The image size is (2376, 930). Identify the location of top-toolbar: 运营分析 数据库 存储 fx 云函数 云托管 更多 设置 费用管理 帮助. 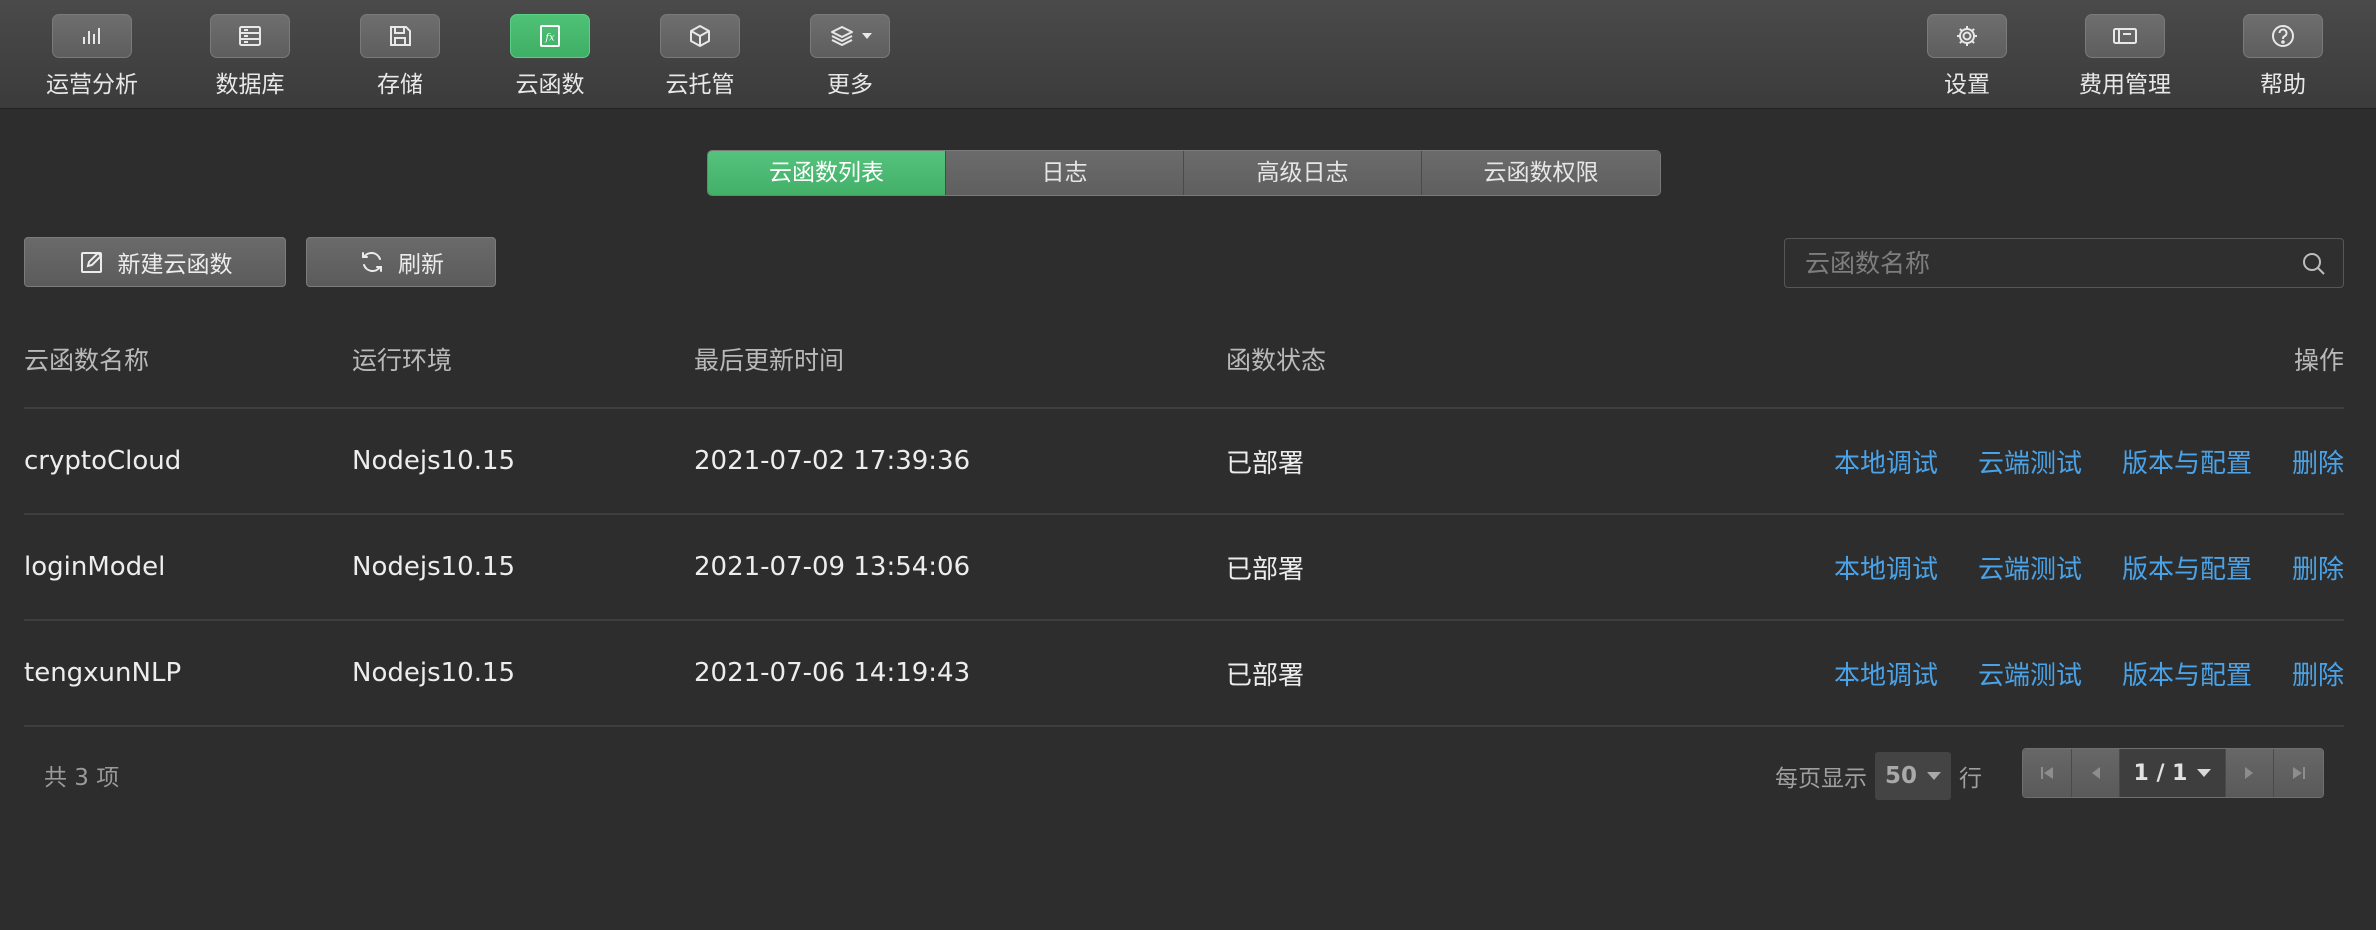
(1188, 54).